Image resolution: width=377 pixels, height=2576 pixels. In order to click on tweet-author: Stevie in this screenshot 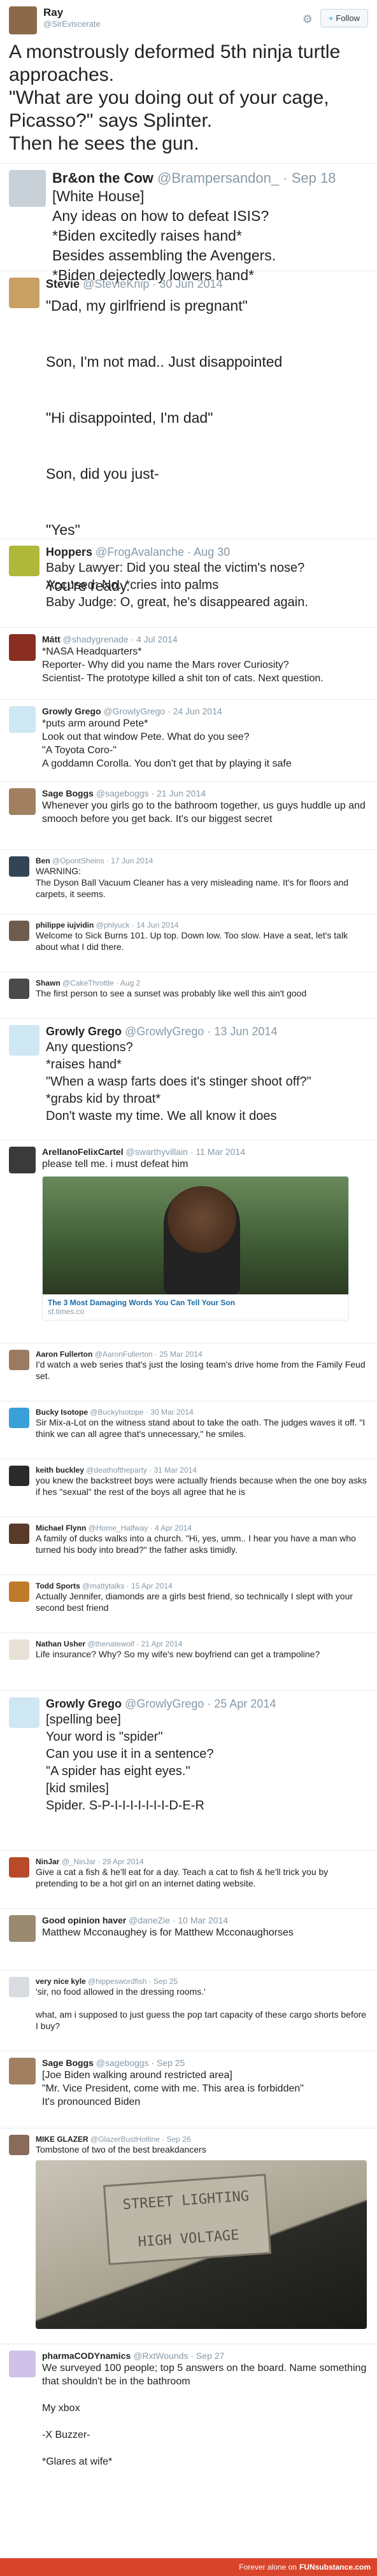, I will do `click(63, 284)`.